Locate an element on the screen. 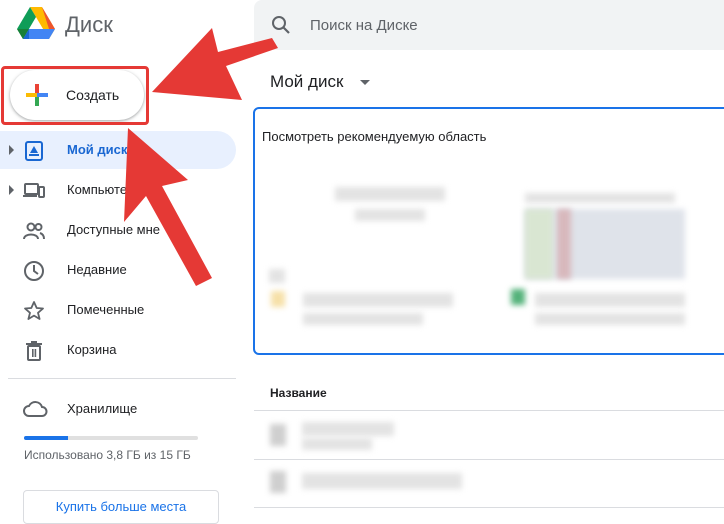 The image size is (724, 524). sidebar-item-label: Помеченные is located at coordinates (106, 309).